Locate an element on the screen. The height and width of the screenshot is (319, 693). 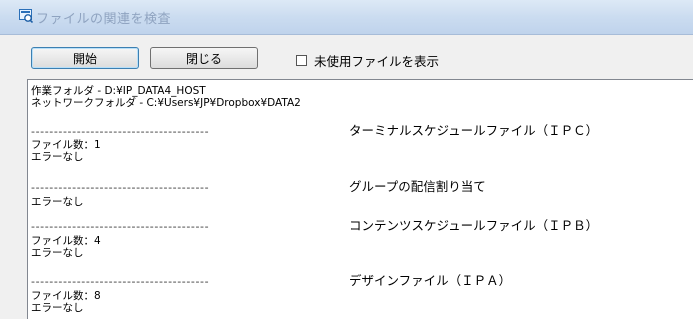
show-unused-files-option: 未使用ファイルを表示 is located at coordinates (367, 60).